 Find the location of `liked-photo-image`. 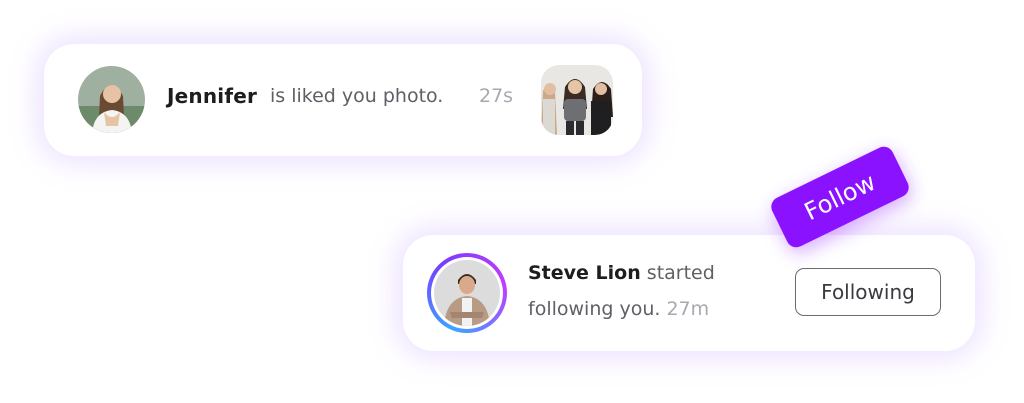

liked-photo-image is located at coordinates (577, 100).